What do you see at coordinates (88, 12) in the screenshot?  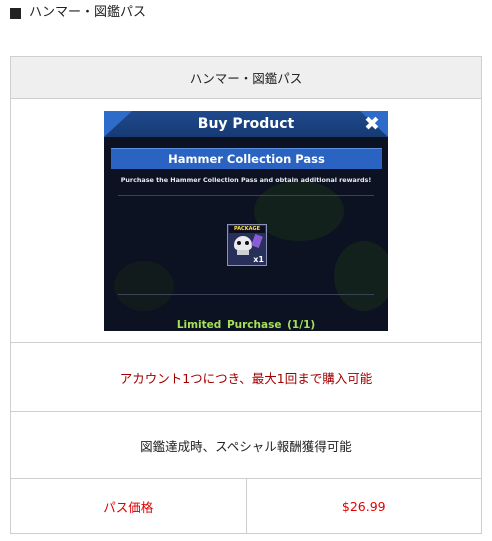 I see `section-heading-text: ハンマー・図鑑パス` at bounding box center [88, 12].